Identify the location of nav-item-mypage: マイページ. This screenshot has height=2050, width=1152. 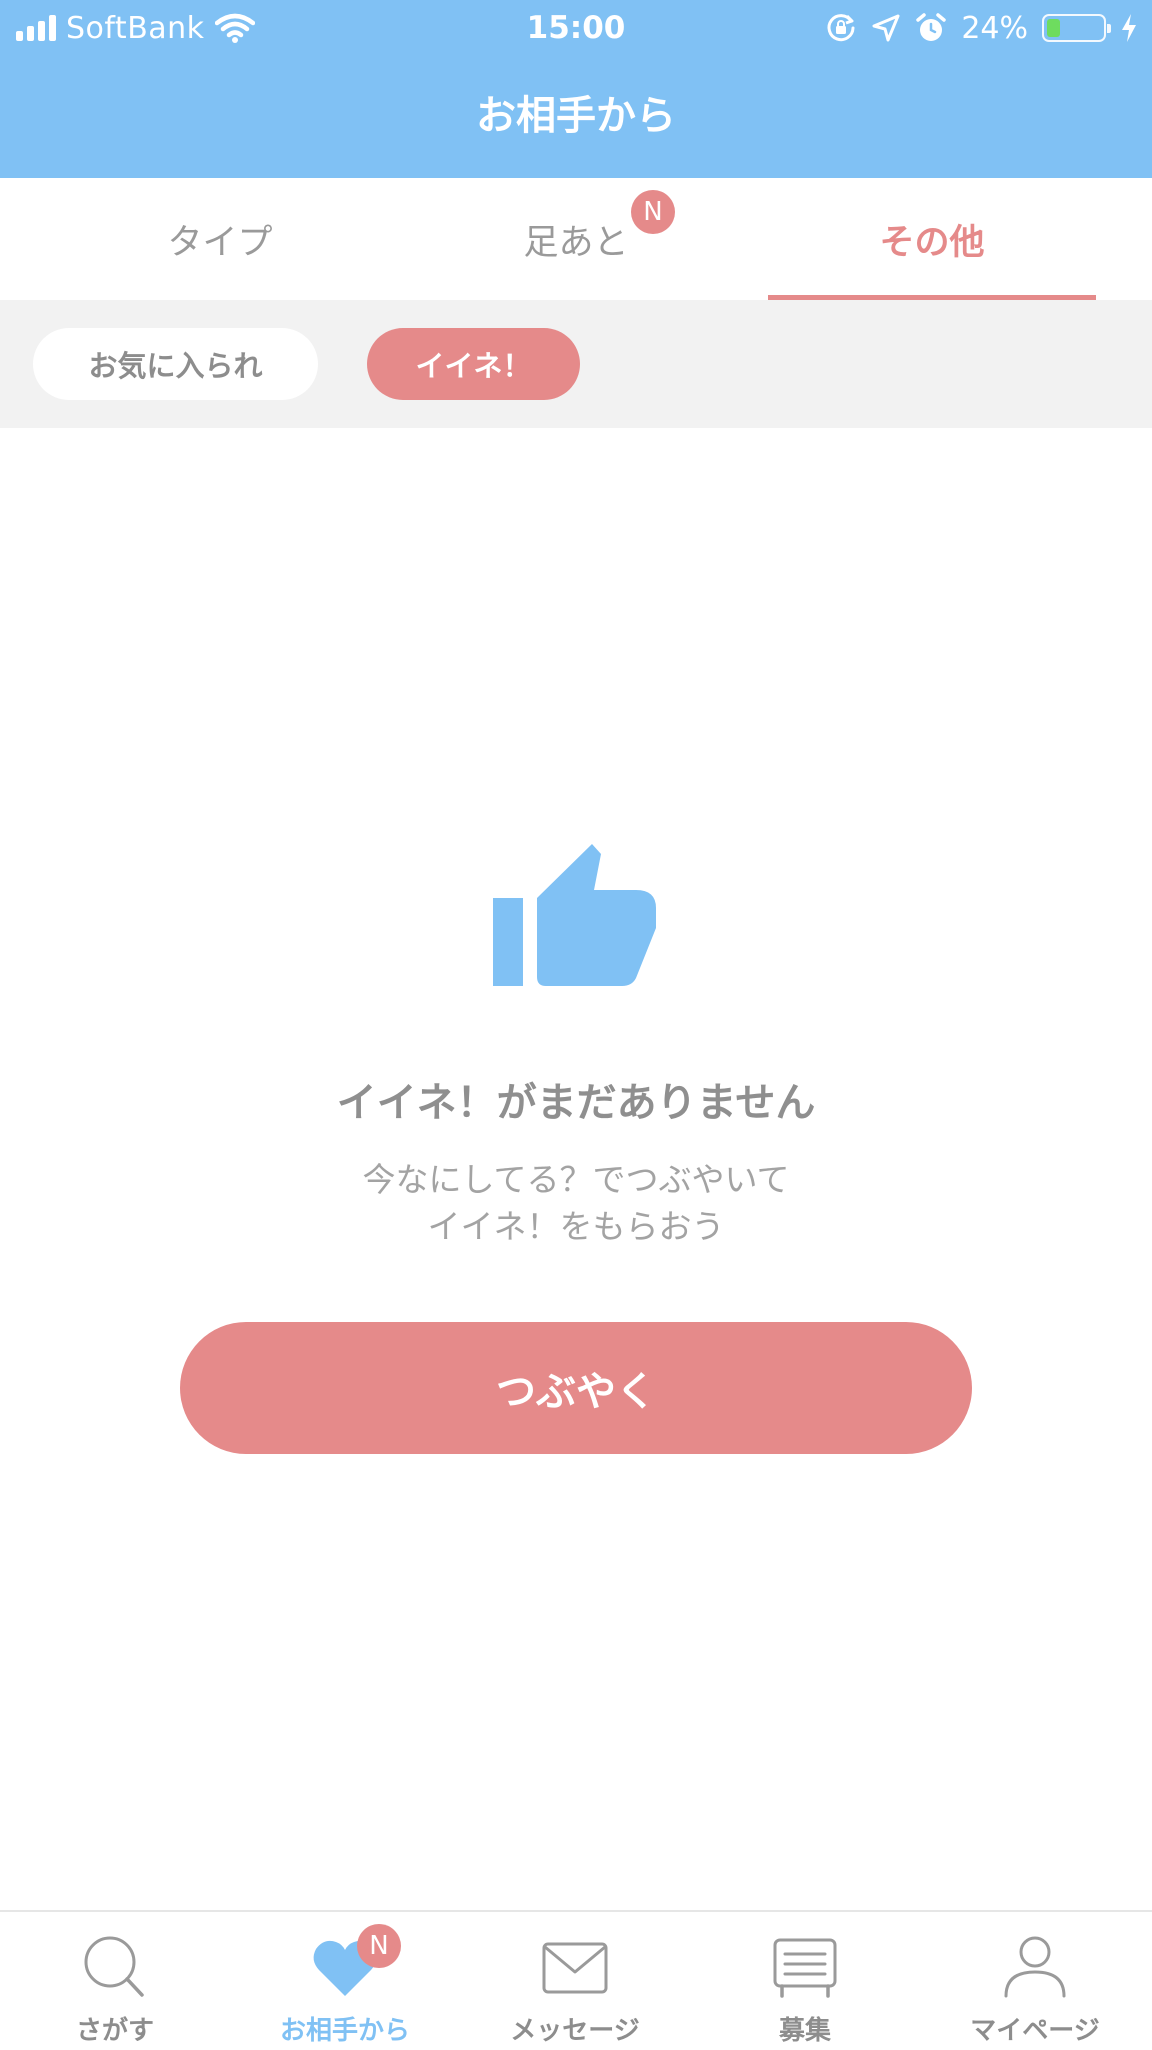
(1035, 1981).